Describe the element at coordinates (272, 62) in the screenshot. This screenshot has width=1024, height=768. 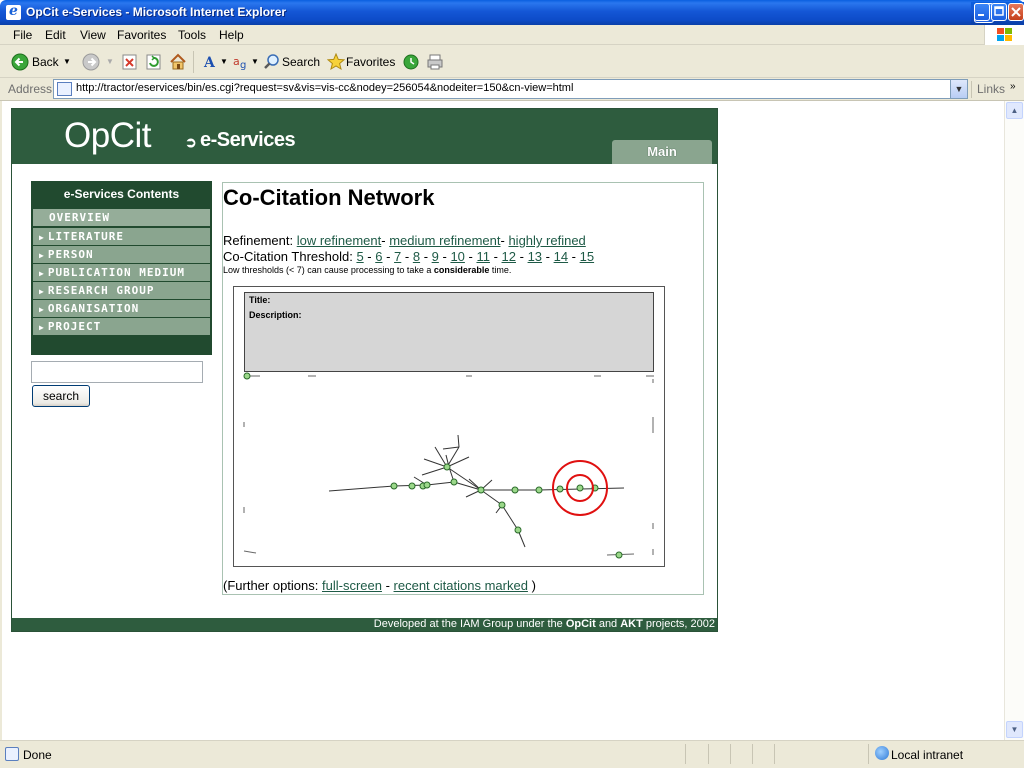
I see `search-icon` at that location.